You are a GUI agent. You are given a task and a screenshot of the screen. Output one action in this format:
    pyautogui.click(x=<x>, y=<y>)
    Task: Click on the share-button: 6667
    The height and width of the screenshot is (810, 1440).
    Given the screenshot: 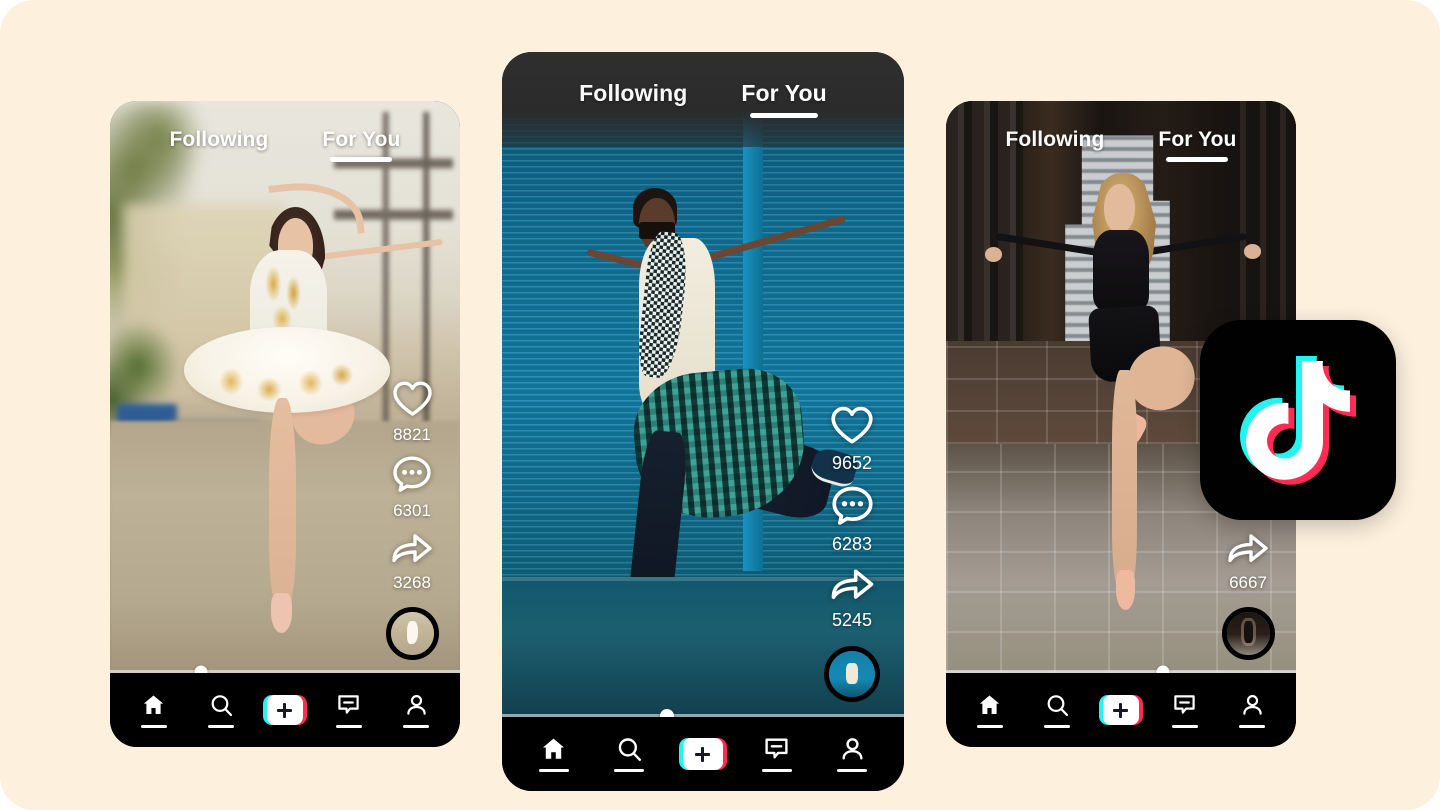 What is the action you would take?
    pyautogui.click(x=1248, y=567)
    